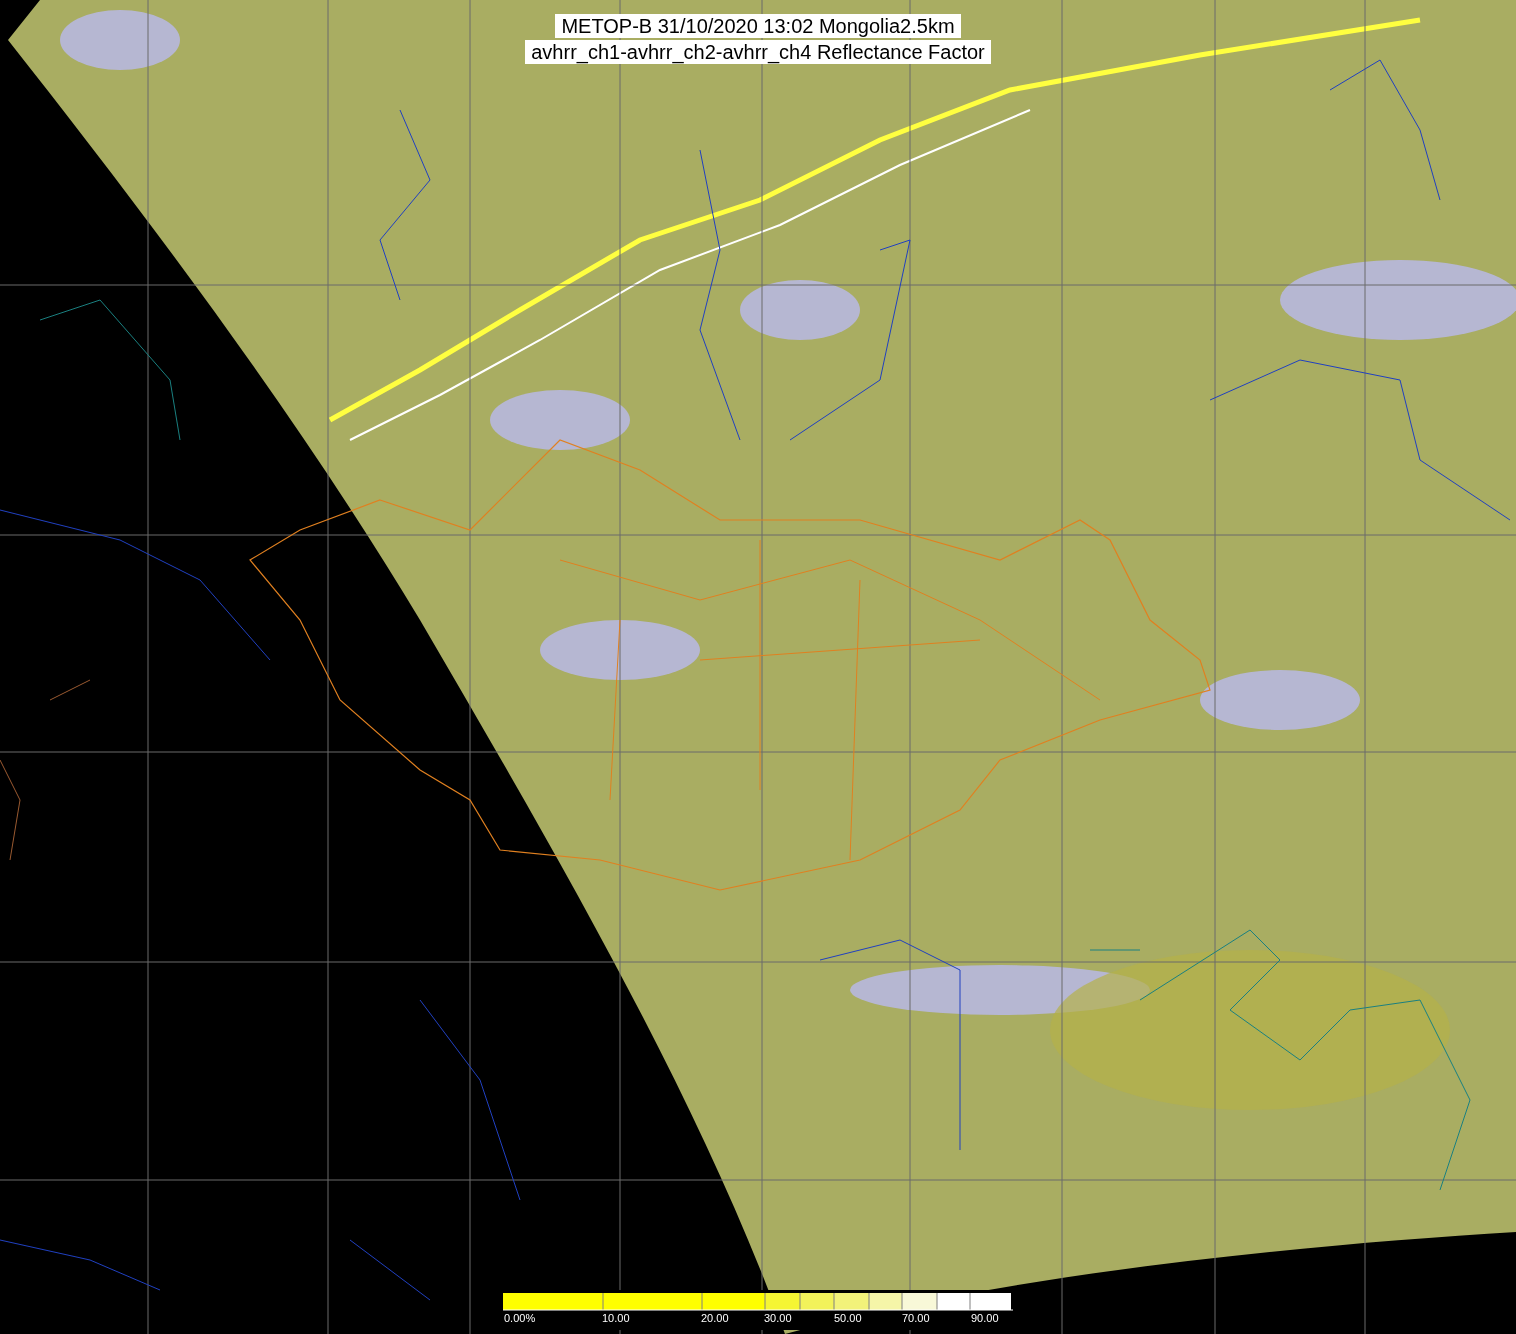 The image size is (1516, 1334). What do you see at coordinates (715, 1318) in the screenshot?
I see `scale-label: 20.00` at bounding box center [715, 1318].